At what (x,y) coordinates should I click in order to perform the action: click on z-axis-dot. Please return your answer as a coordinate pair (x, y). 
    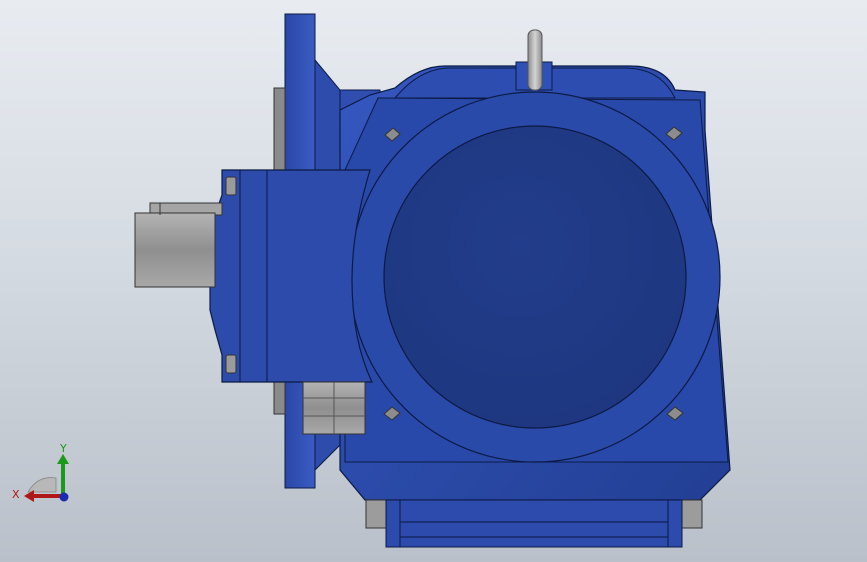
    Looking at the image, I should click on (64, 497).